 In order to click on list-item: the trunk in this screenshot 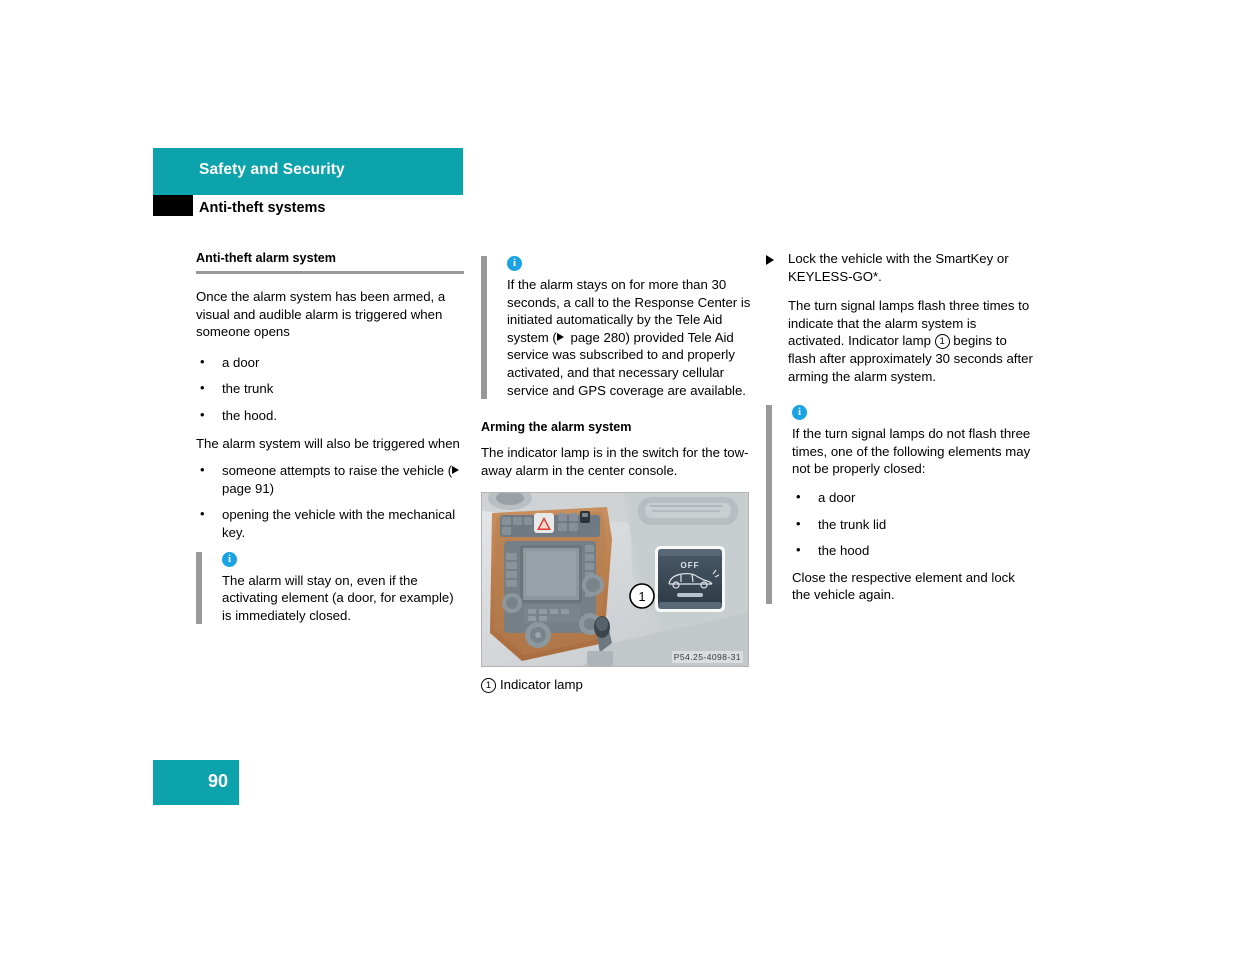, I will do `click(331, 388)`.